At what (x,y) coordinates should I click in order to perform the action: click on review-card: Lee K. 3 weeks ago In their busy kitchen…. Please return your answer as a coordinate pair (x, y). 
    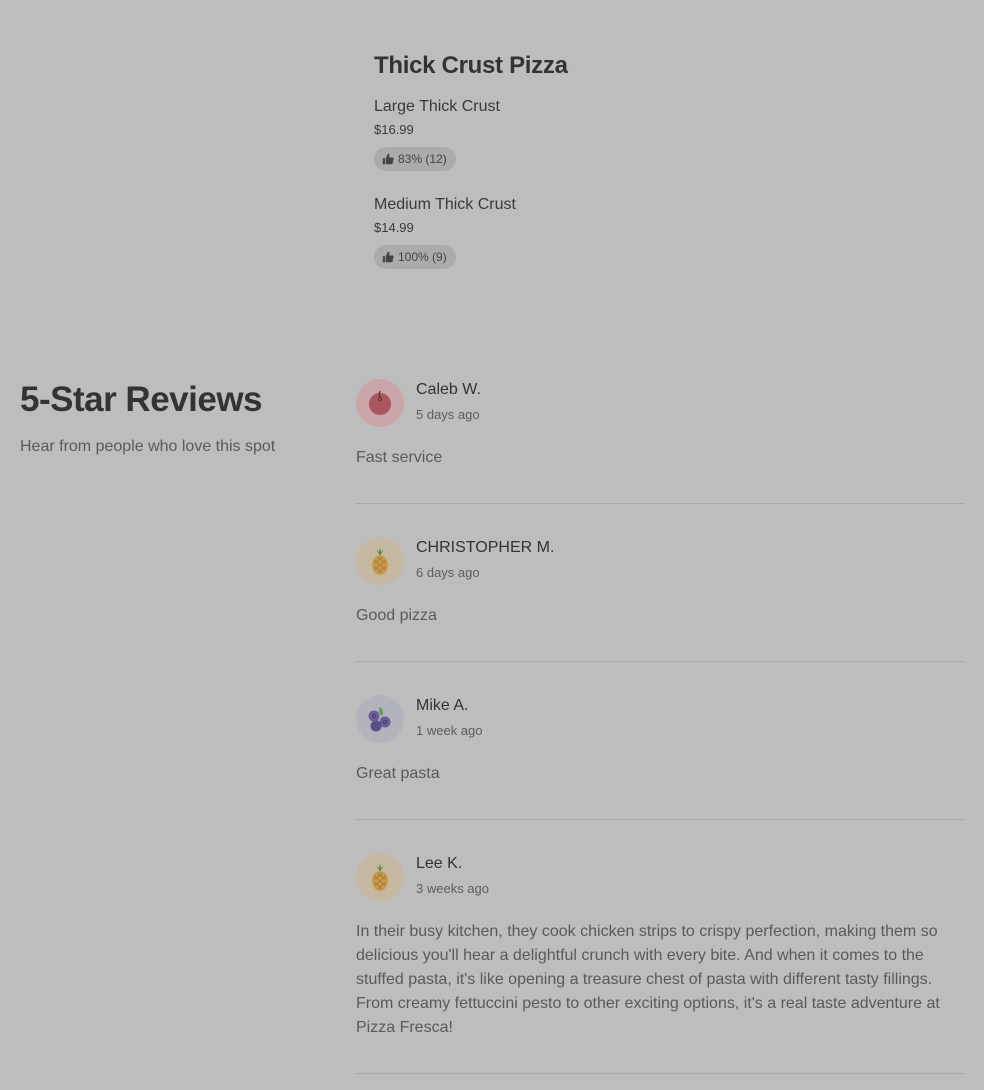
    Looking at the image, I should click on (660, 963).